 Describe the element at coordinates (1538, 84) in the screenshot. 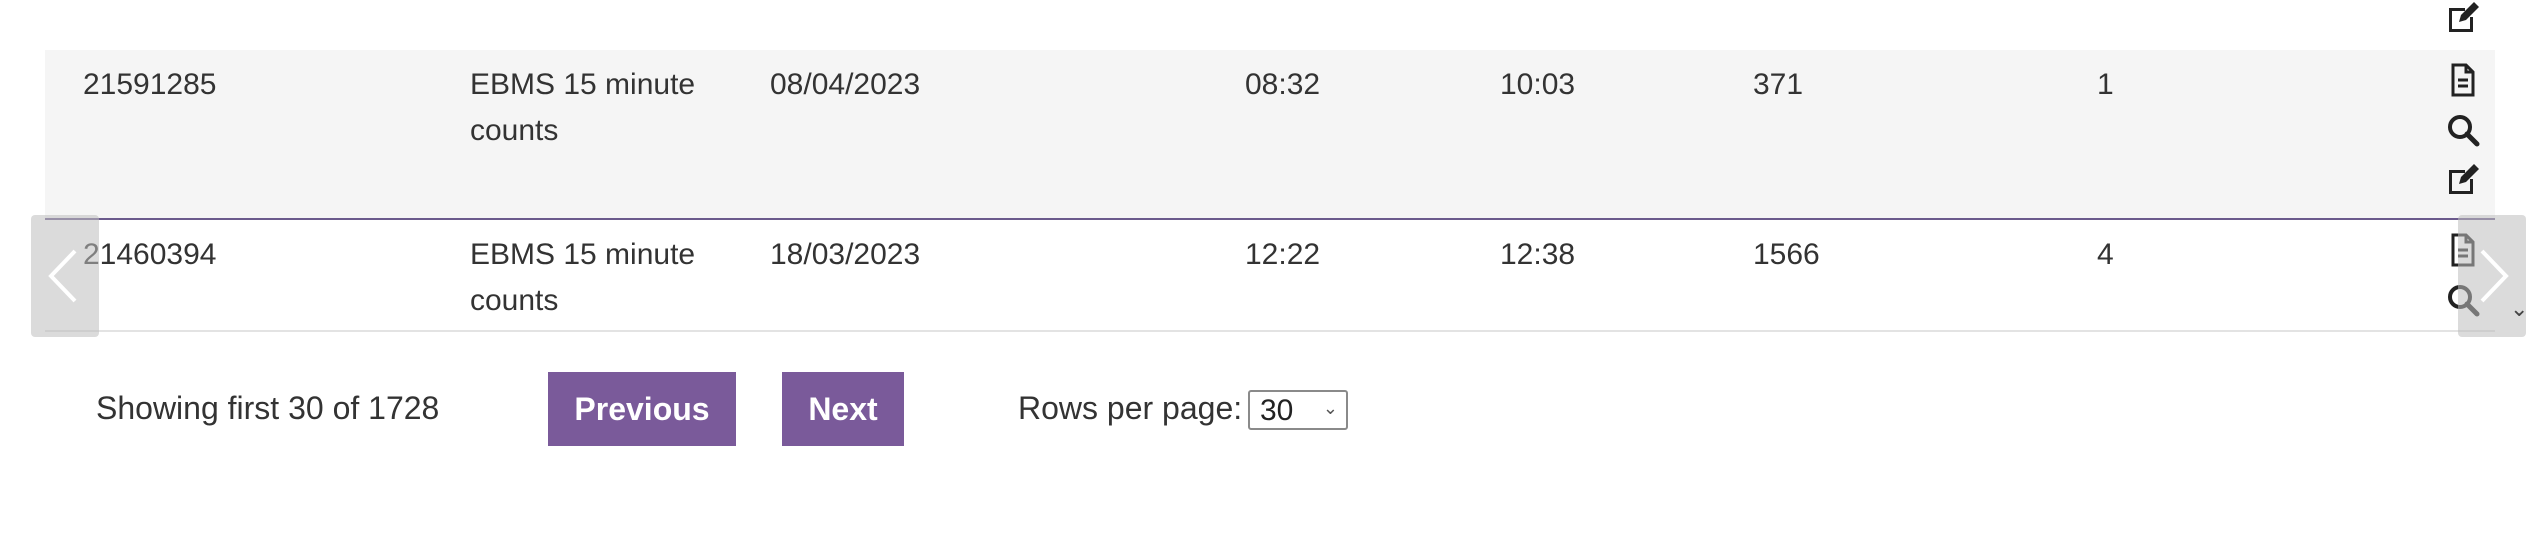

I see `cell-end-time: 10:03` at that location.